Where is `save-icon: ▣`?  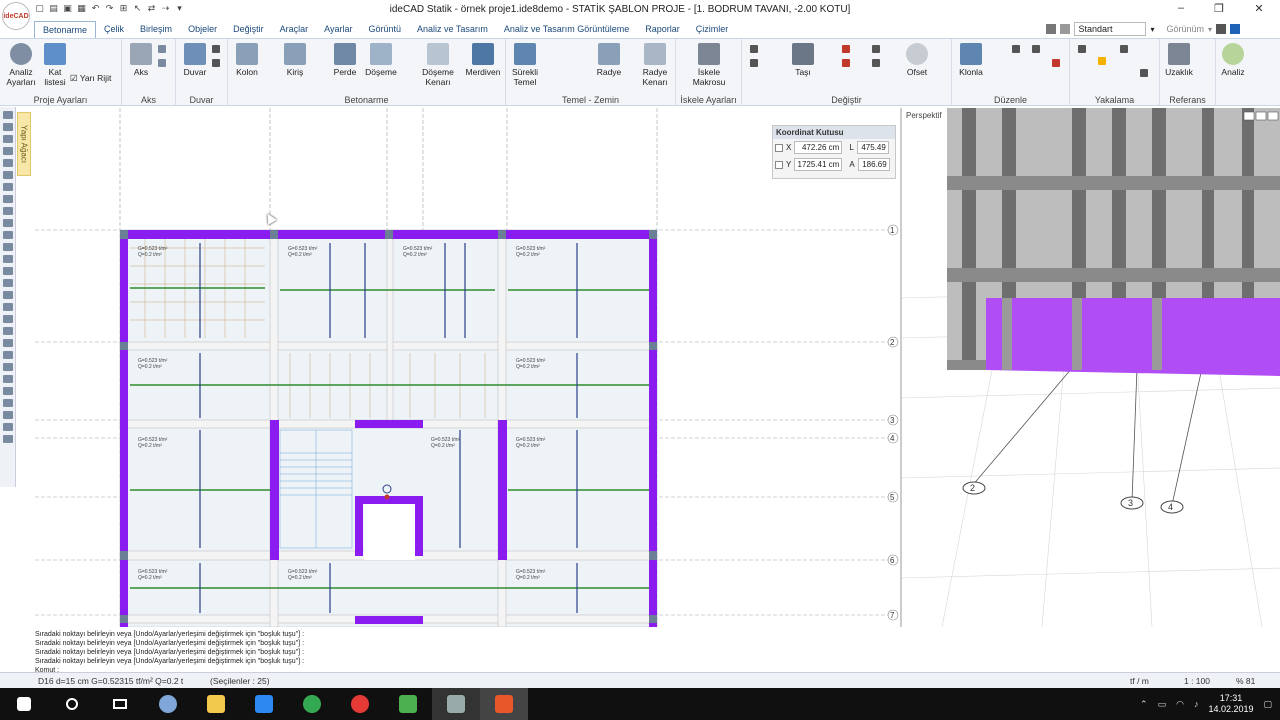 save-icon: ▣ is located at coordinates (67, 8).